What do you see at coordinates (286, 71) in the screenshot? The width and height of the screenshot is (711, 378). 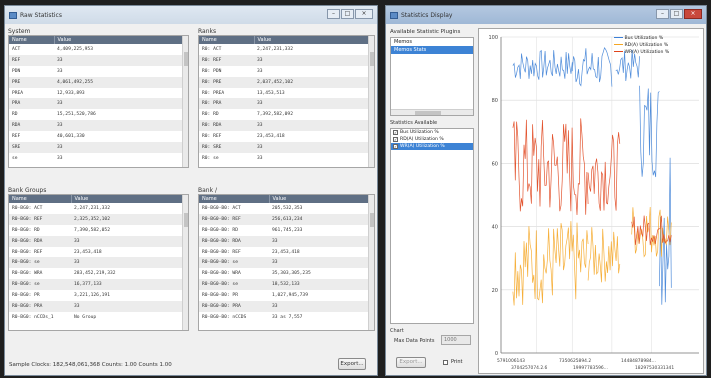 I see `table-row: R0: PDN 33` at bounding box center [286, 71].